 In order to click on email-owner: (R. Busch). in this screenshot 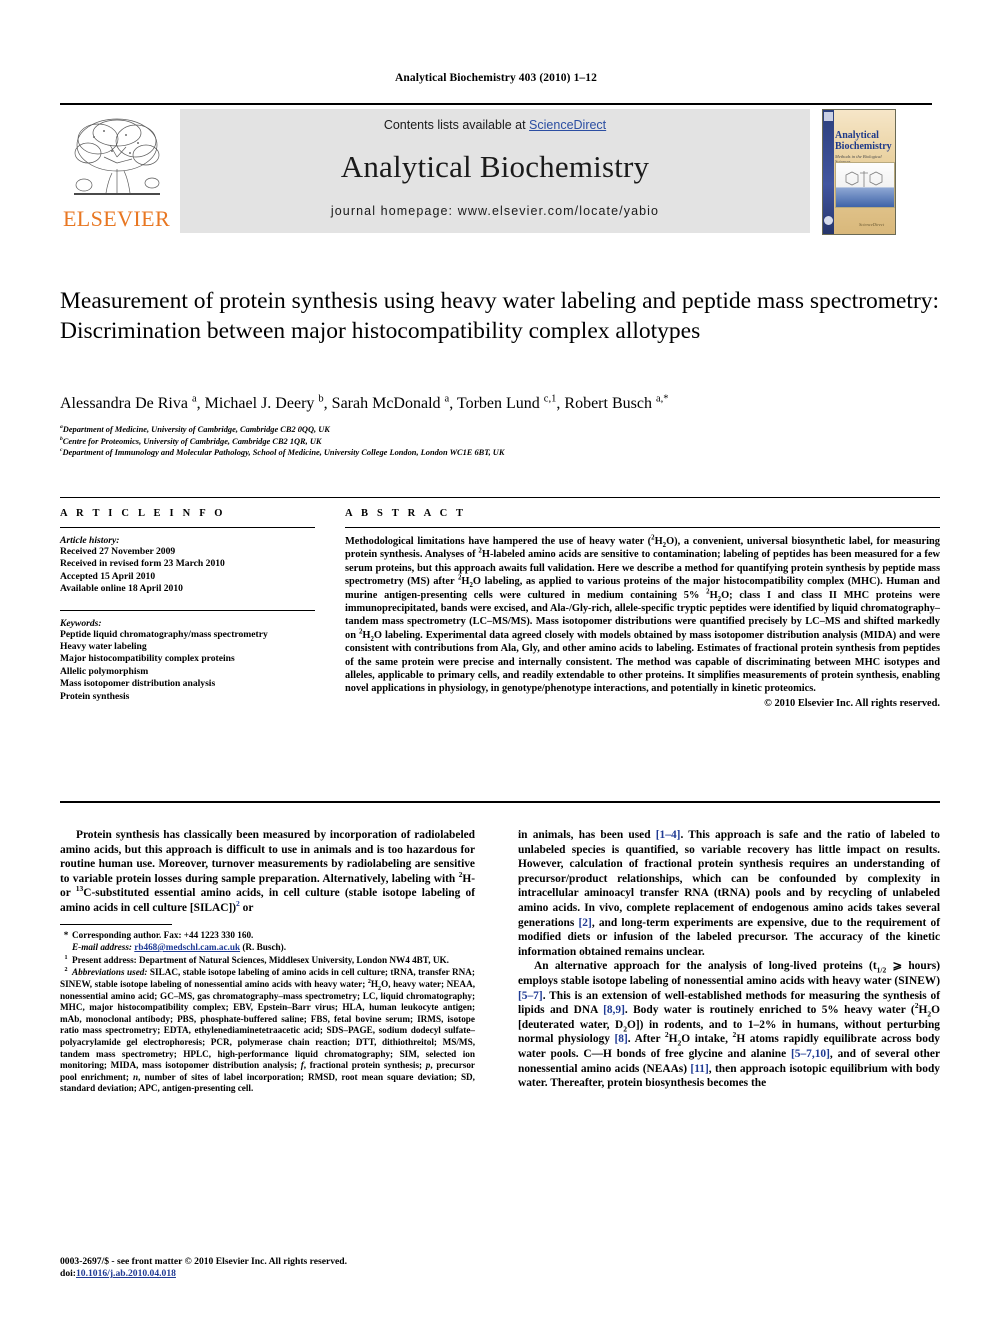, I will do `click(264, 947)`.